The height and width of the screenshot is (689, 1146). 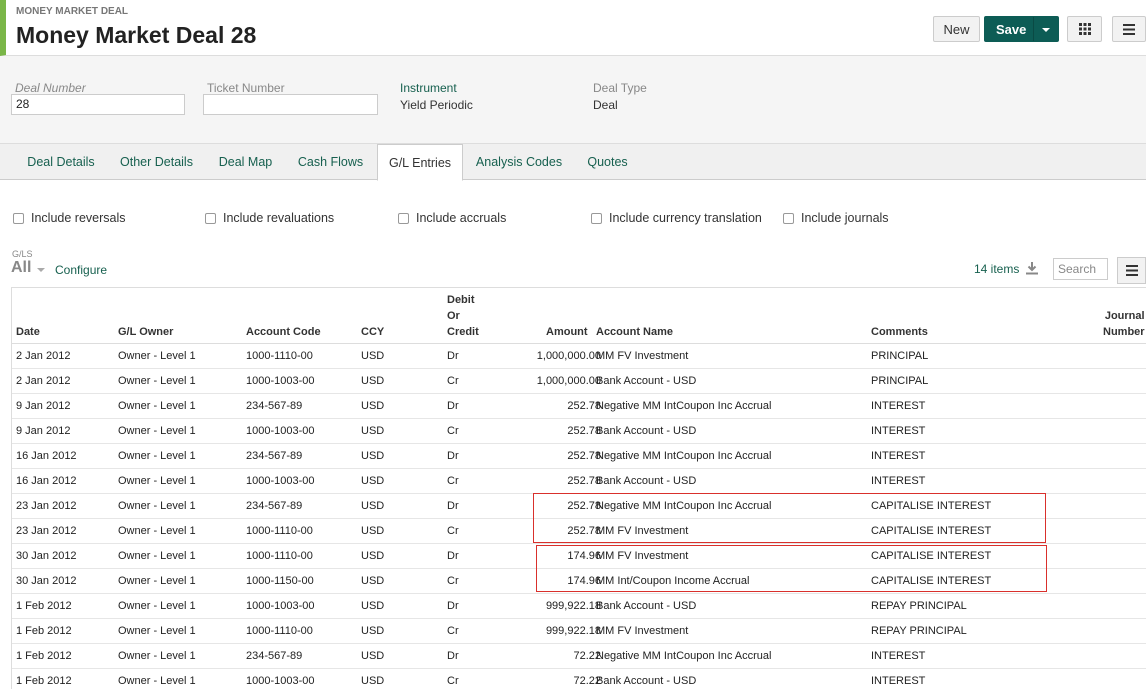 I want to click on ticket-number-field, so click(x=290, y=104).